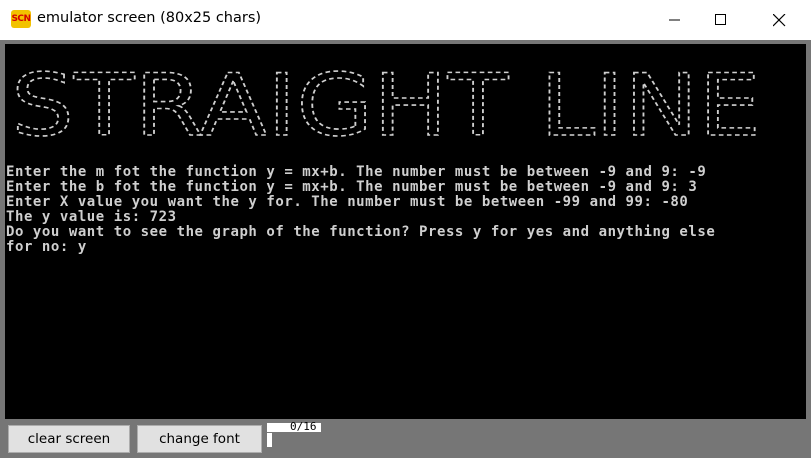  What do you see at coordinates (21, 19) in the screenshot?
I see `app-icon: SCN` at bounding box center [21, 19].